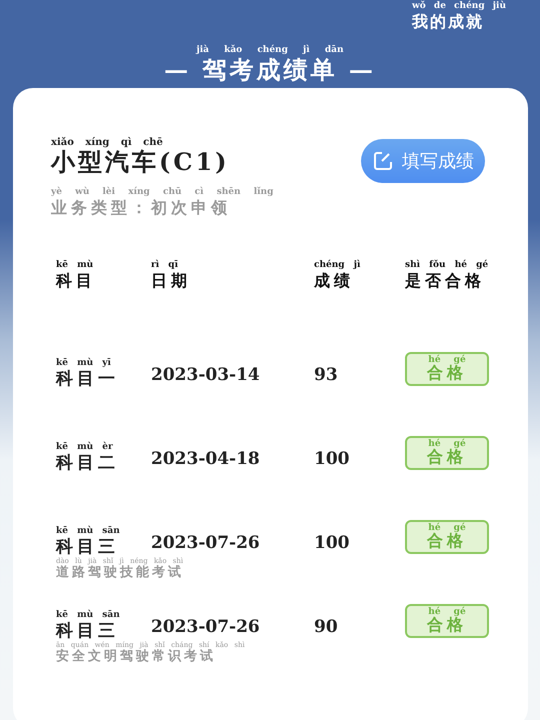 Image resolution: width=540 pixels, height=720 pixels. I want to click on date-cell: 2023-03-14, so click(205, 375).